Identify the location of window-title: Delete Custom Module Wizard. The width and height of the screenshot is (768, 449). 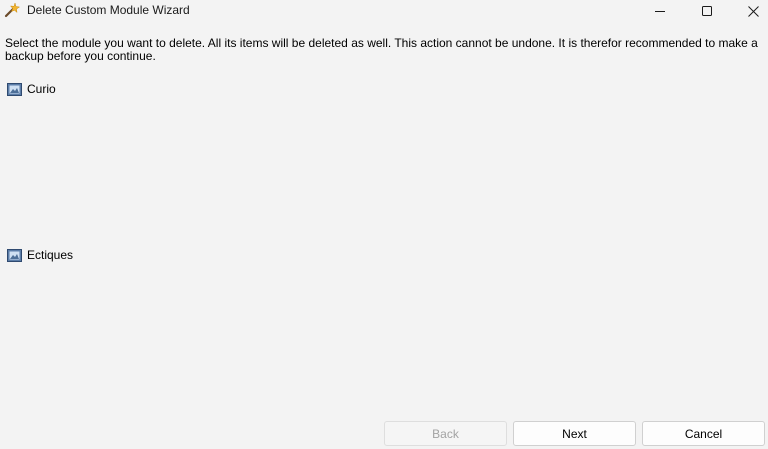
(108, 10).